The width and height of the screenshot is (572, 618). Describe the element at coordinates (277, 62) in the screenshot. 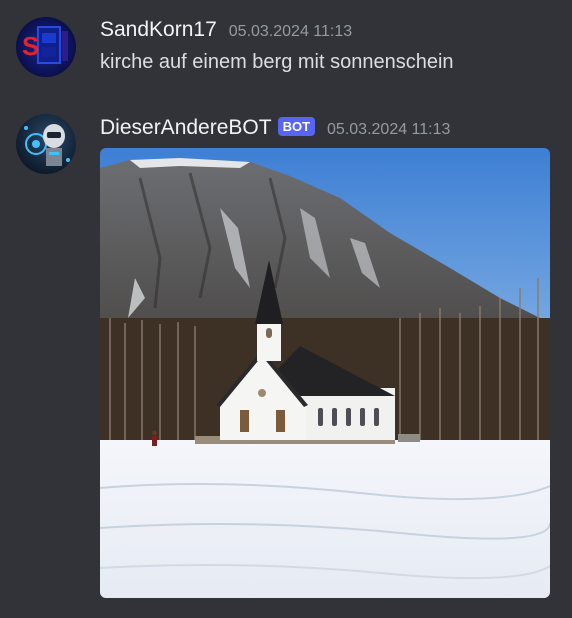

I see `message-text: kirche auf einem berg mit sonnenschein` at that location.